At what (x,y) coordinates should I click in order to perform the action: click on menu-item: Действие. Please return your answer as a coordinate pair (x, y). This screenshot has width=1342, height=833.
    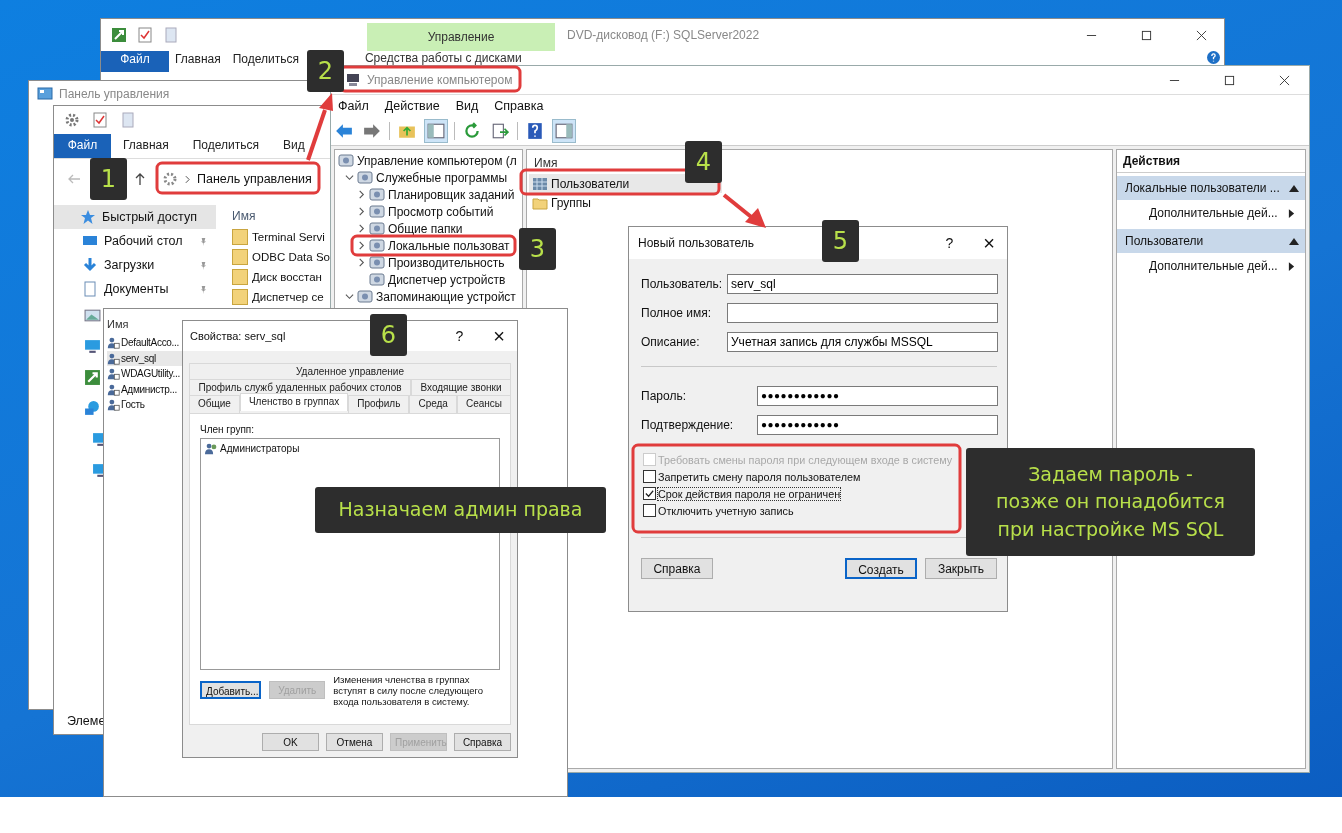
    Looking at the image, I should click on (412, 106).